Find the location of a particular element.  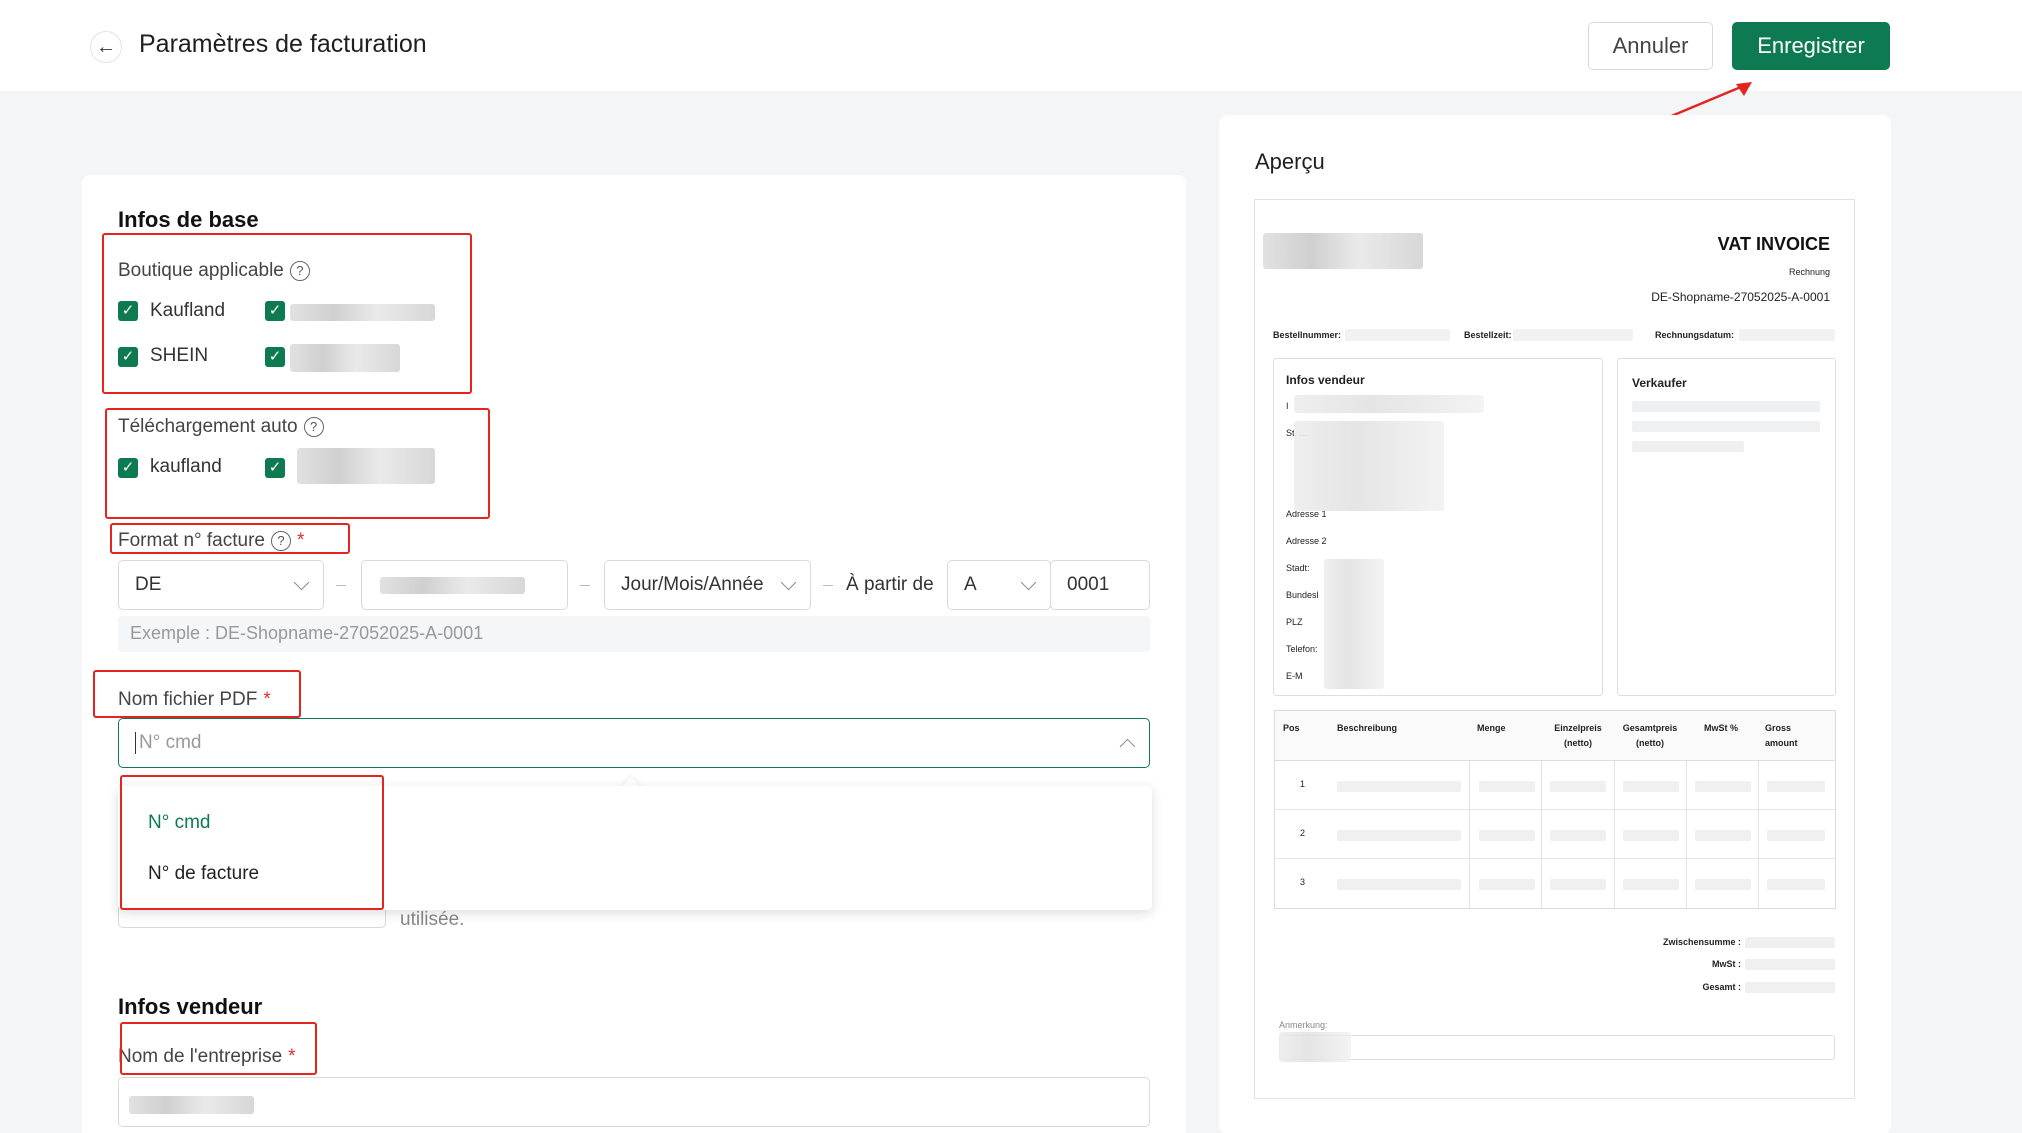

seller-field: Stadt: is located at coordinates (1298, 568).